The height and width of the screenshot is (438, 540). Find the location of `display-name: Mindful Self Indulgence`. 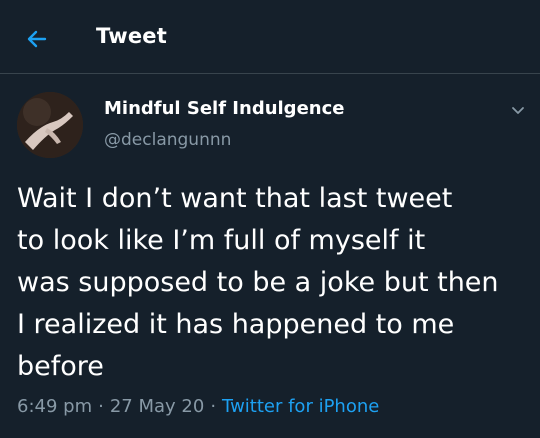

display-name: Mindful Self Indulgence is located at coordinates (224, 108).